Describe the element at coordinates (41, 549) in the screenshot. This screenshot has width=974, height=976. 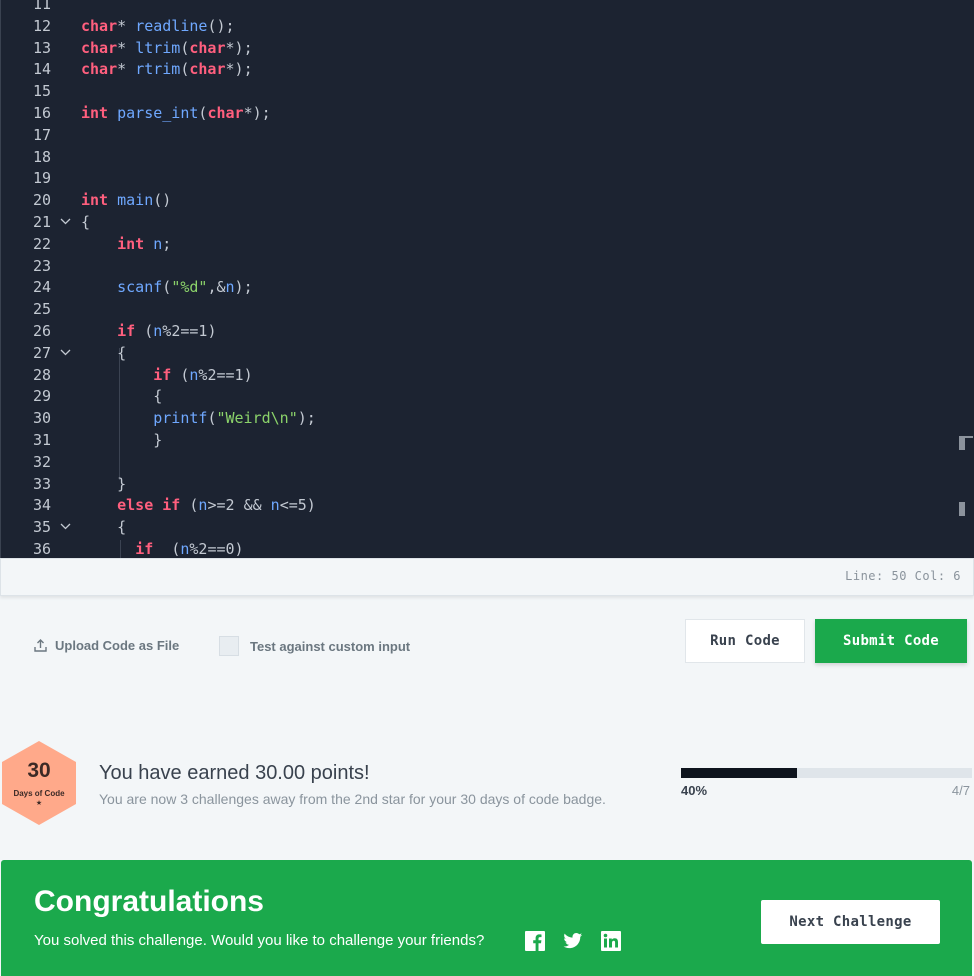
I see `line-number: 36` at that location.